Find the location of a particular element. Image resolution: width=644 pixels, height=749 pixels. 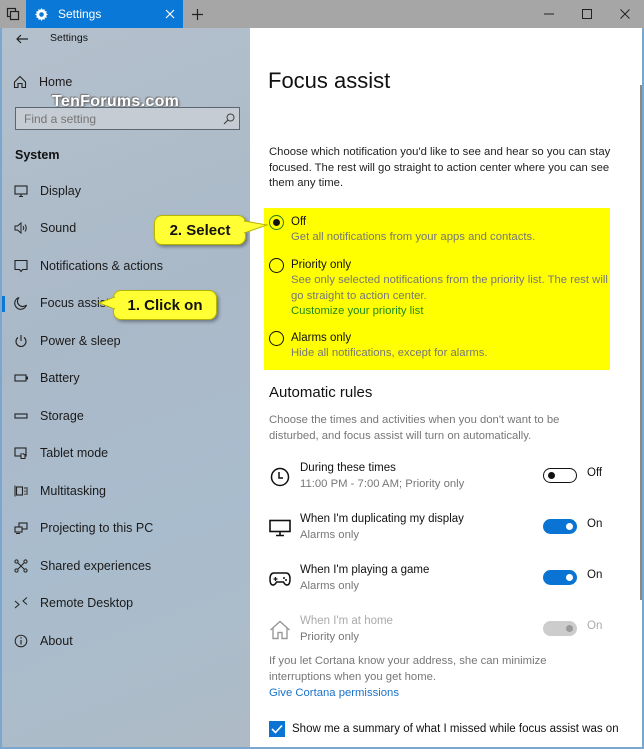

callout-click-on: 1. Click on is located at coordinates (165, 305).